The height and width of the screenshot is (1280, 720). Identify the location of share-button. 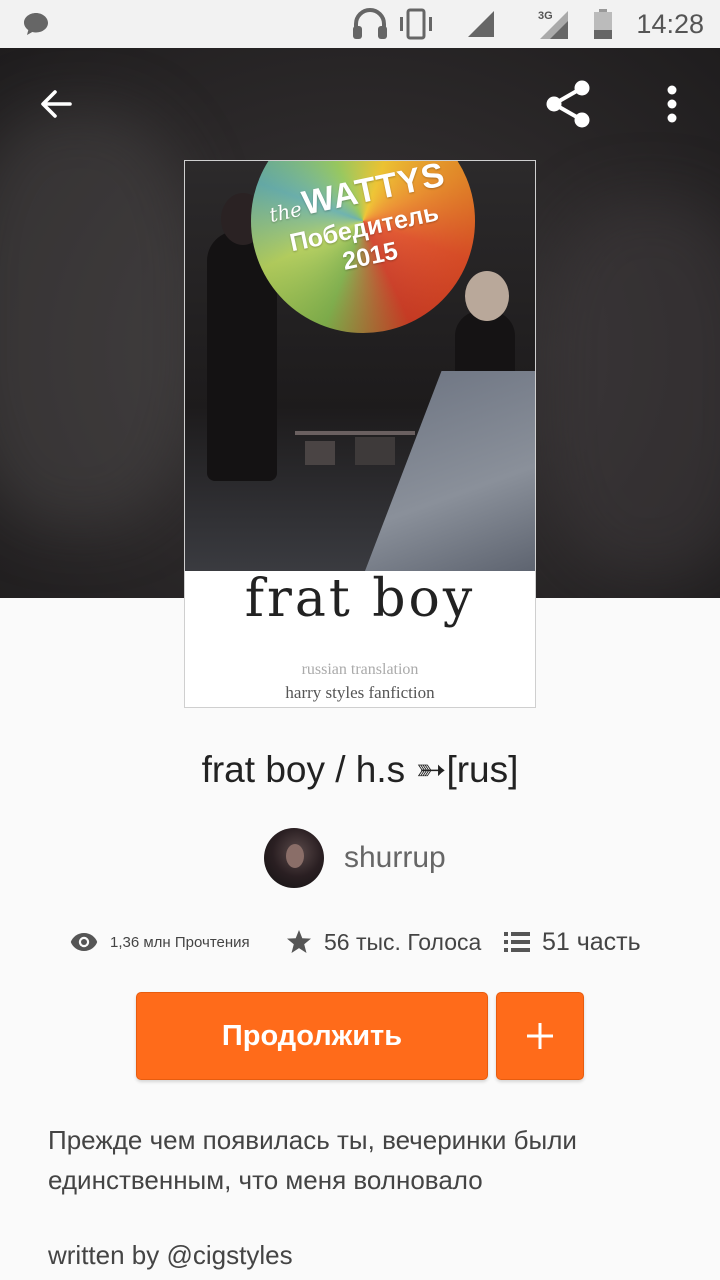
(568, 104).